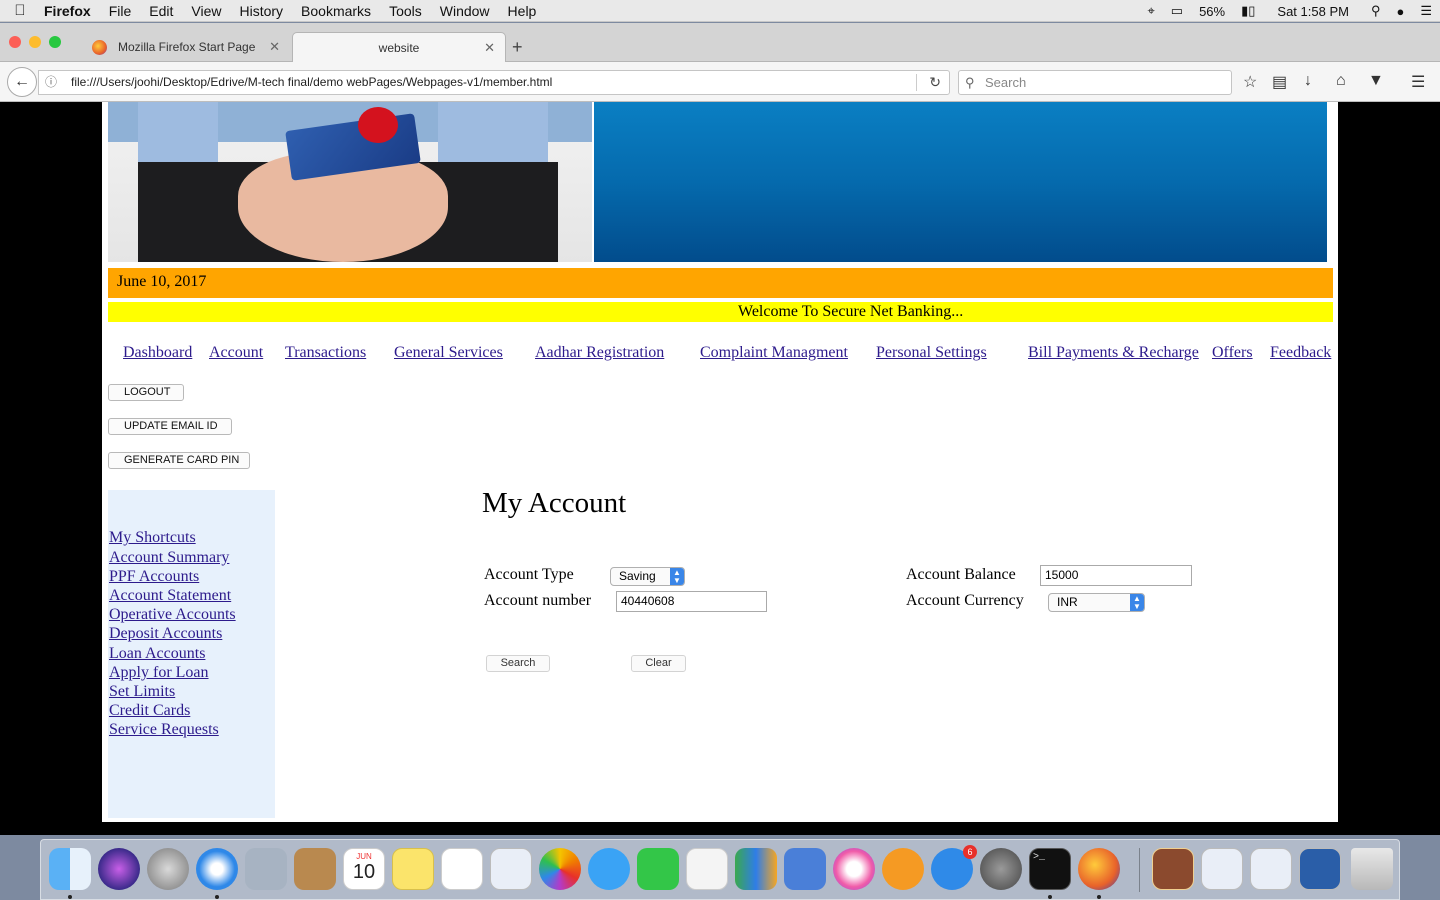 This screenshot has height=900, width=1440. Describe the element at coordinates (1341, 81) in the screenshot. I see `home-icon: ⌂` at that location.